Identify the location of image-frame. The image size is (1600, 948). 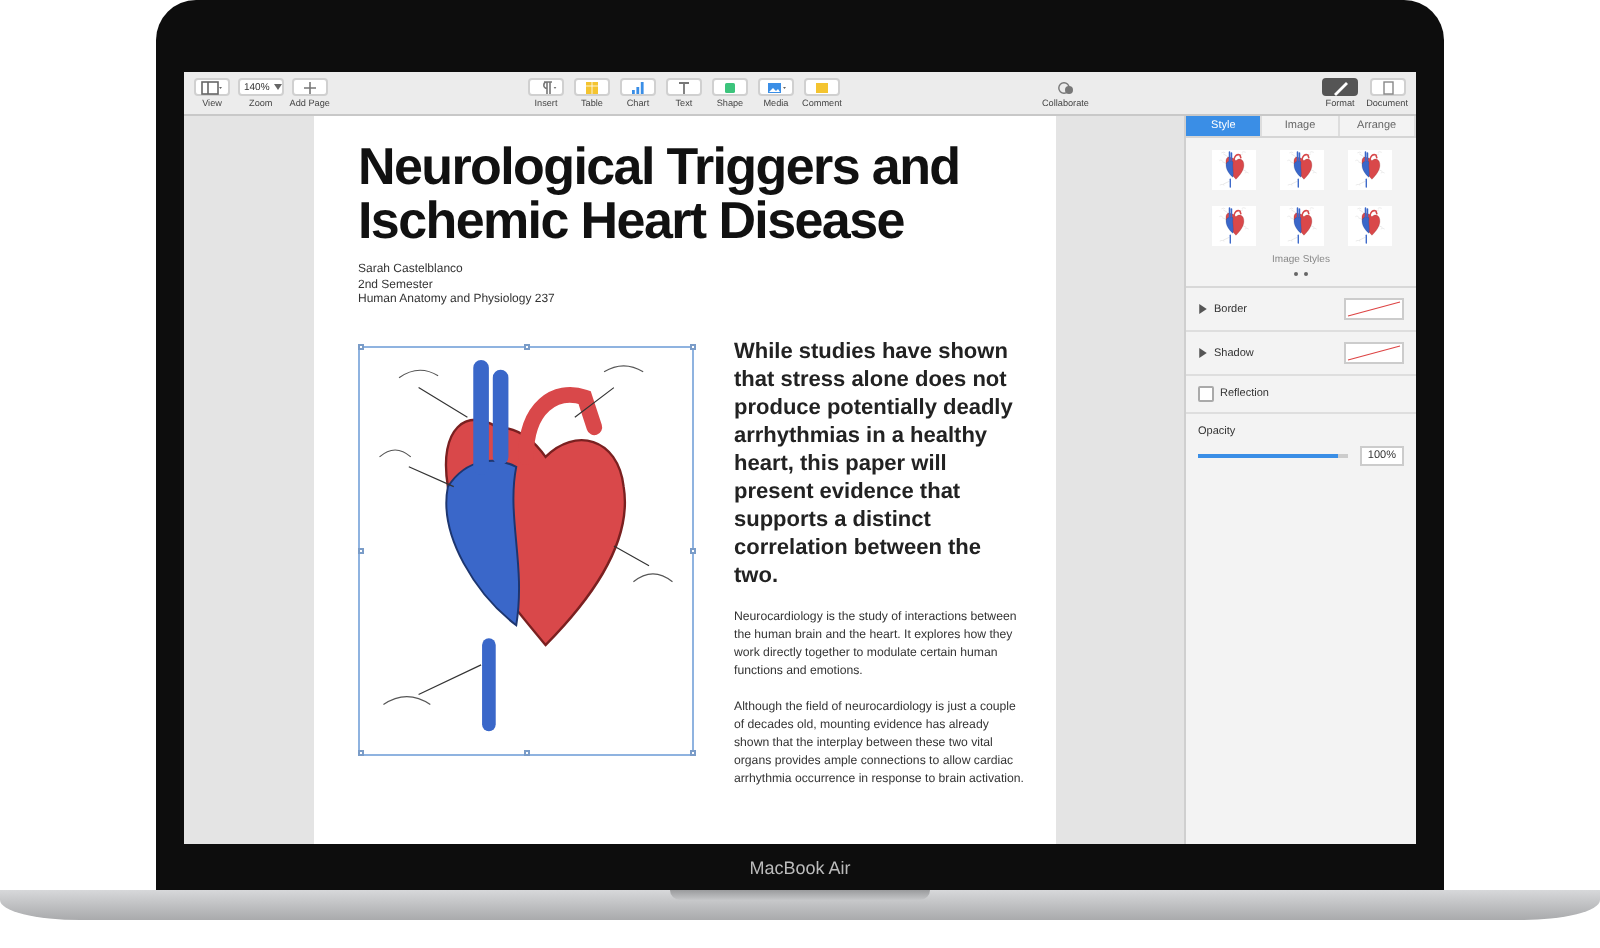
(526, 550).